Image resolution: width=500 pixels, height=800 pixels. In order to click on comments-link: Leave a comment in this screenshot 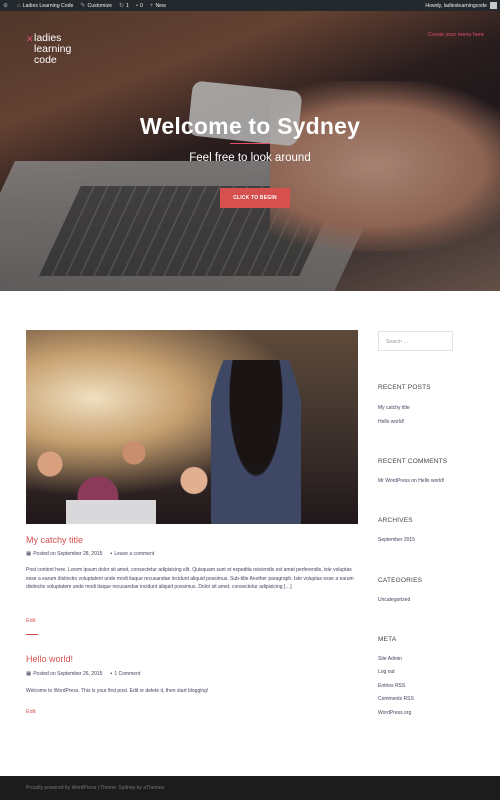, I will do `click(134, 554)`.